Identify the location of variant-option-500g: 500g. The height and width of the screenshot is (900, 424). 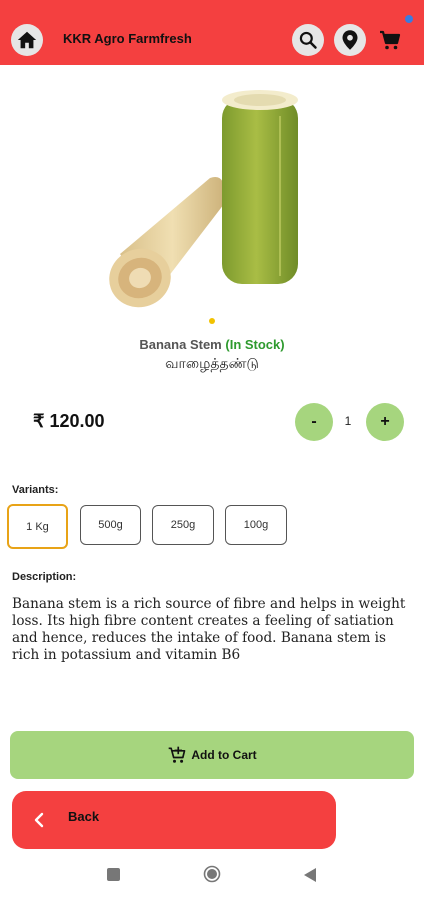
(110, 525).